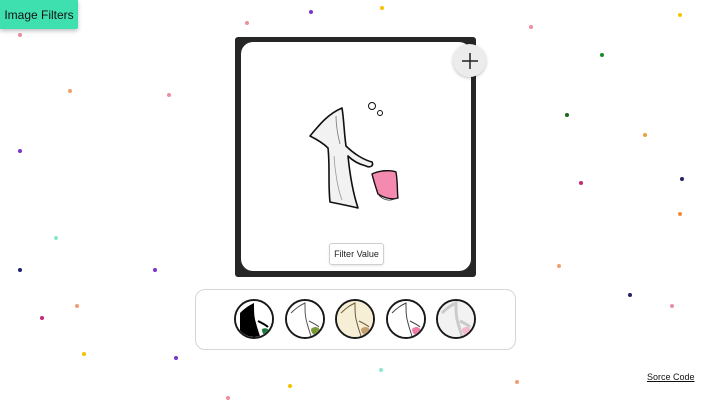  I want to click on filter-preview-blur, so click(456, 319).